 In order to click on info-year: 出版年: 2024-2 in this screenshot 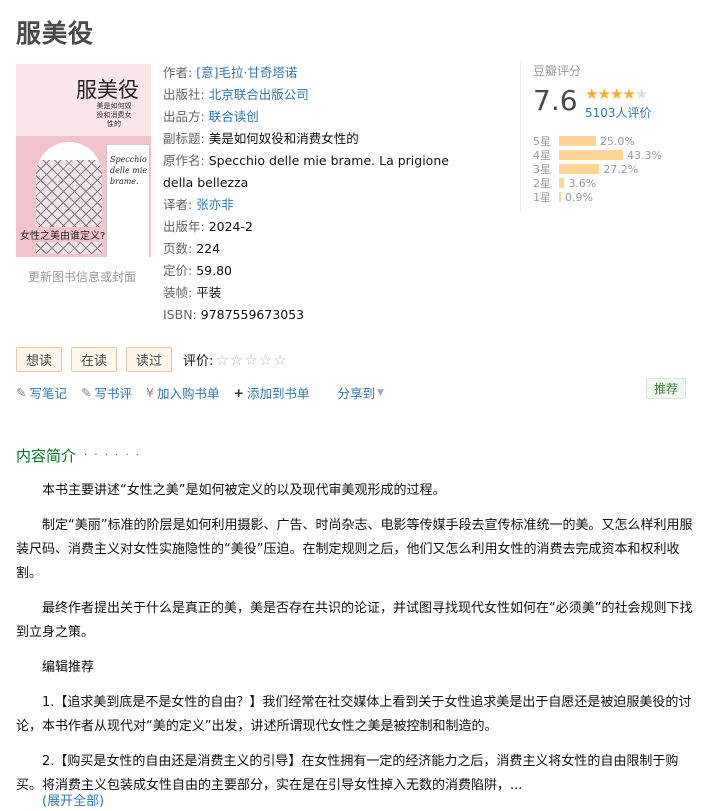, I will do `click(323, 227)`.